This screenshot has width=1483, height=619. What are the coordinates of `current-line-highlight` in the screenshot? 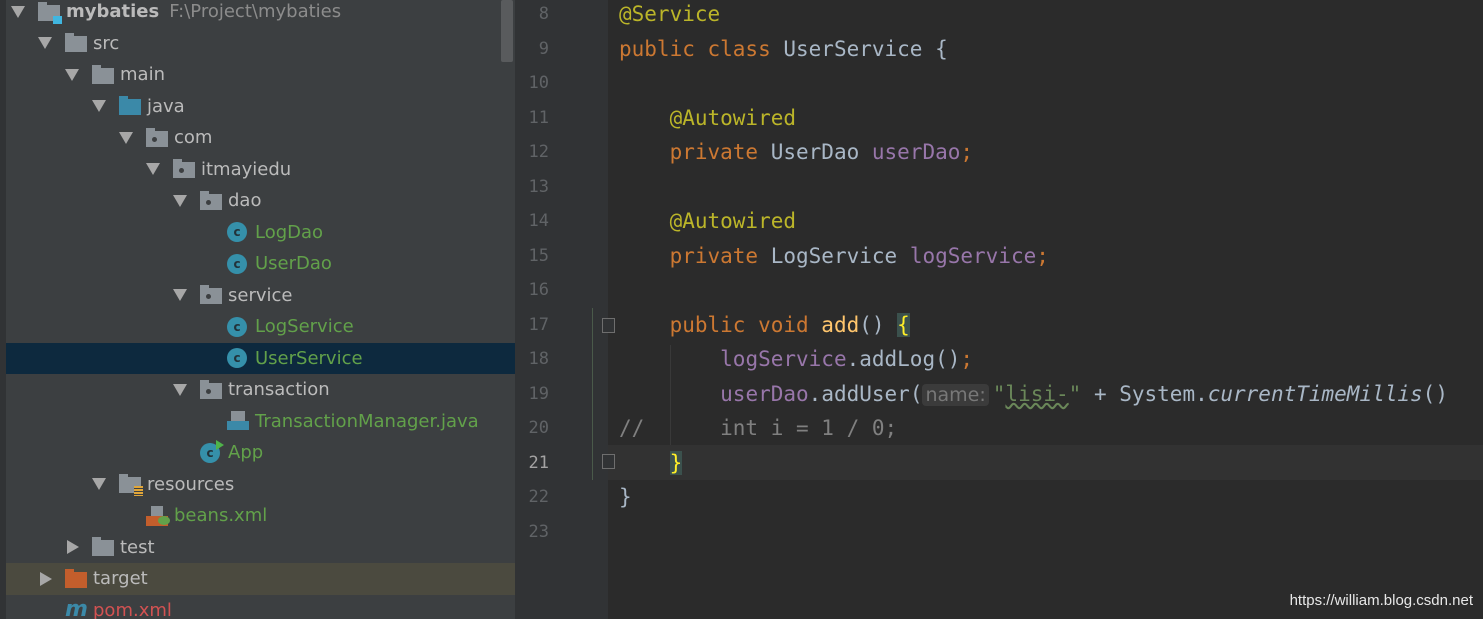 It's located at (1045, 462).